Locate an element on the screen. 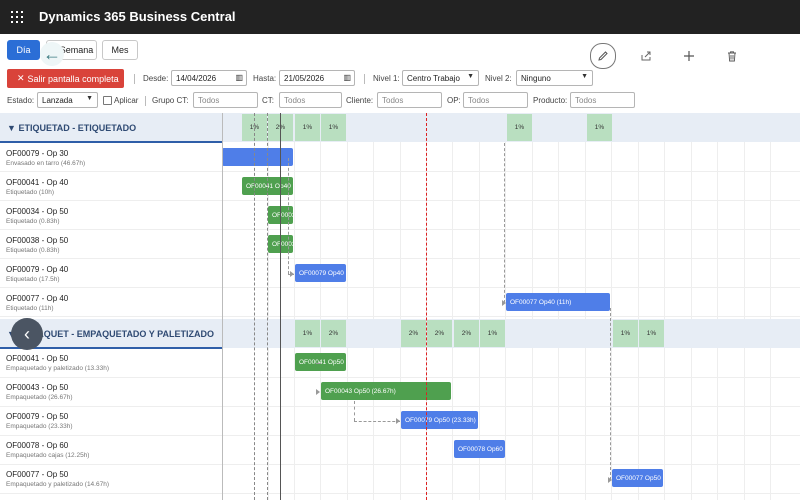  aplicar-checkbox is located at coordinates (107, 100).